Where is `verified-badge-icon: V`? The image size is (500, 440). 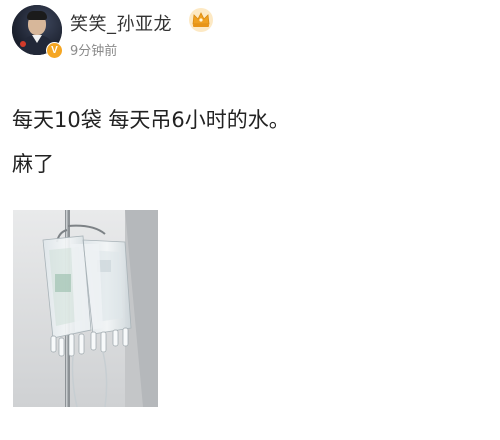 verified-badge-icon: V is located at coordinates (54, 50).